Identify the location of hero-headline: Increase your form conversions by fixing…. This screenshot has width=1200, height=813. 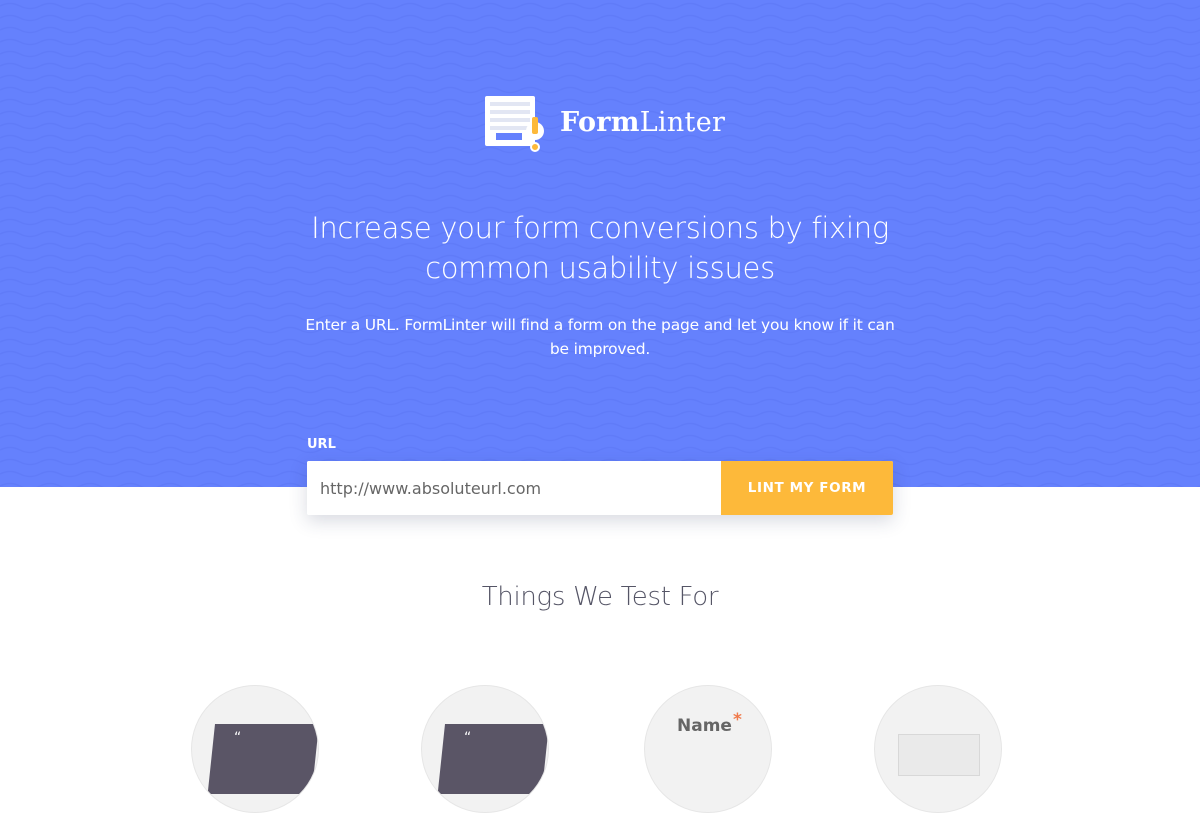
(600, 248).